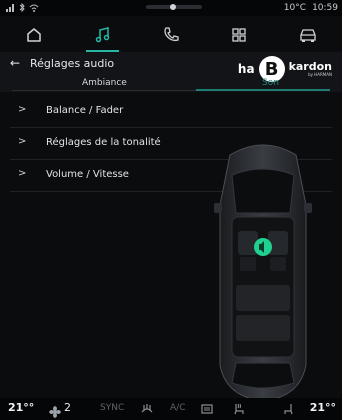 The height and width of the screenshot is (420, 342). Describe the element at coordinates (239, 409) in the screenshot. I see `heated-seat-icon` at that location.